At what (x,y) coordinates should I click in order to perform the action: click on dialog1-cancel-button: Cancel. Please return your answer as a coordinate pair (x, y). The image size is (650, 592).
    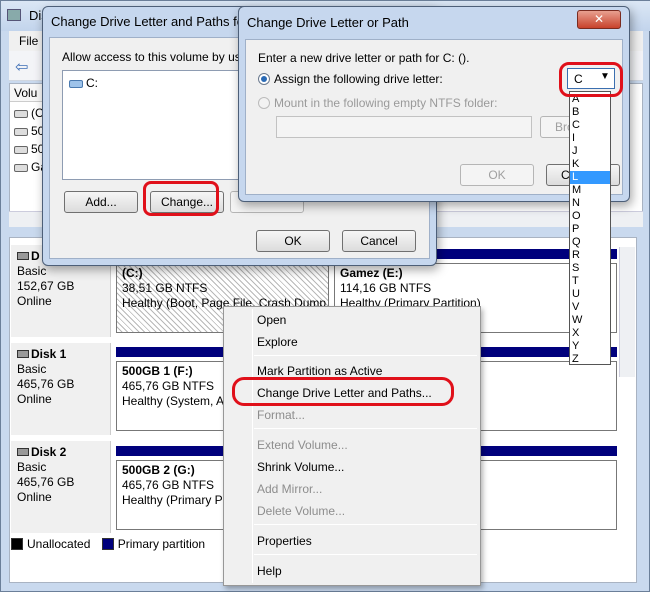
    Looking at the image, I should click on (379, 241).